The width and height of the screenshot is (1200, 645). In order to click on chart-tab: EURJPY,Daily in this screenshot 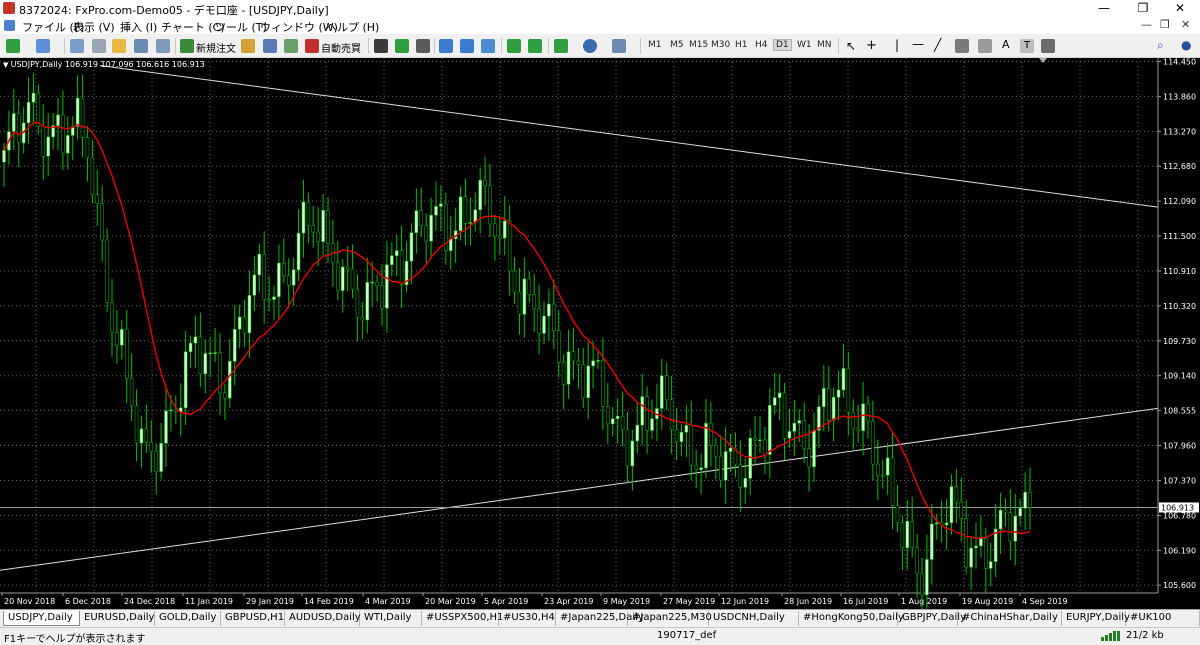, I will do `click(1096, 618)`.